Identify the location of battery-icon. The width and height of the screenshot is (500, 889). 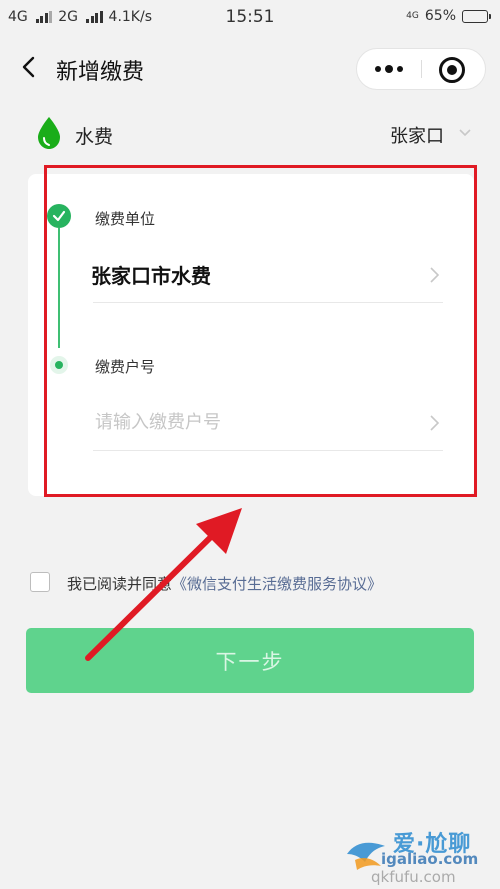
(476, 16).